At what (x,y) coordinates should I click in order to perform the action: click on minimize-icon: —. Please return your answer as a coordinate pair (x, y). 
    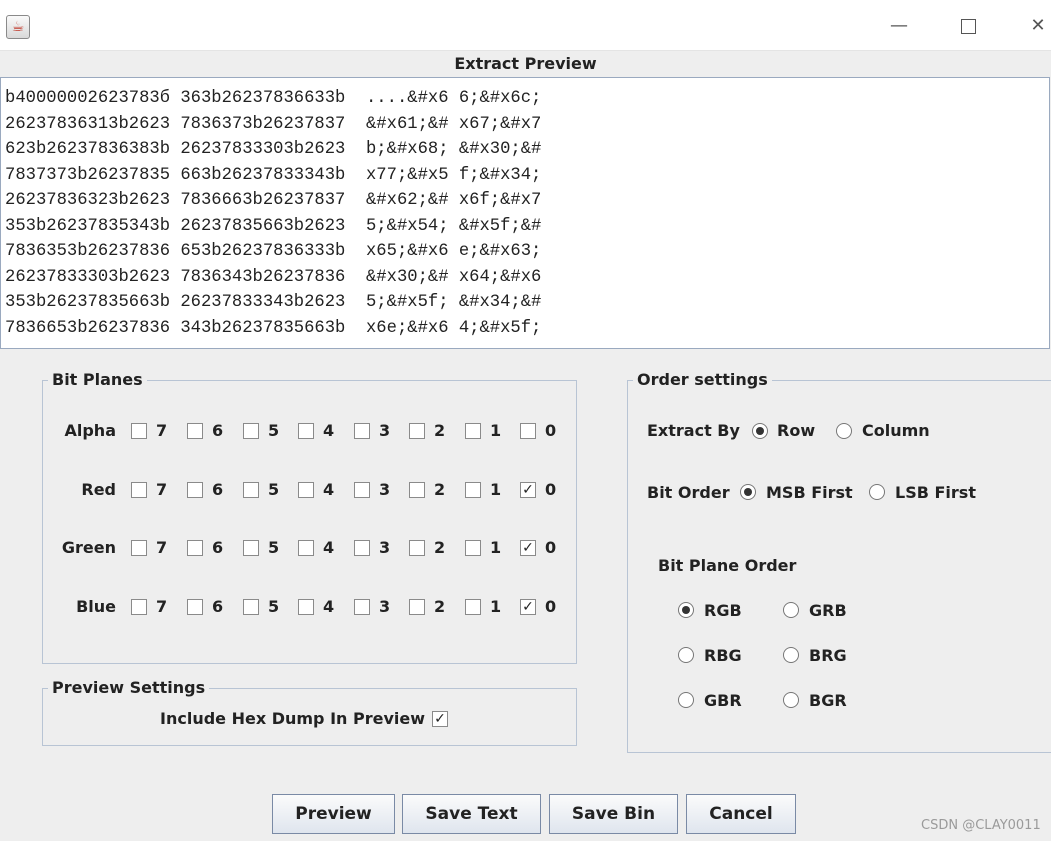
    Looking at the image, I should click on (899, 25).